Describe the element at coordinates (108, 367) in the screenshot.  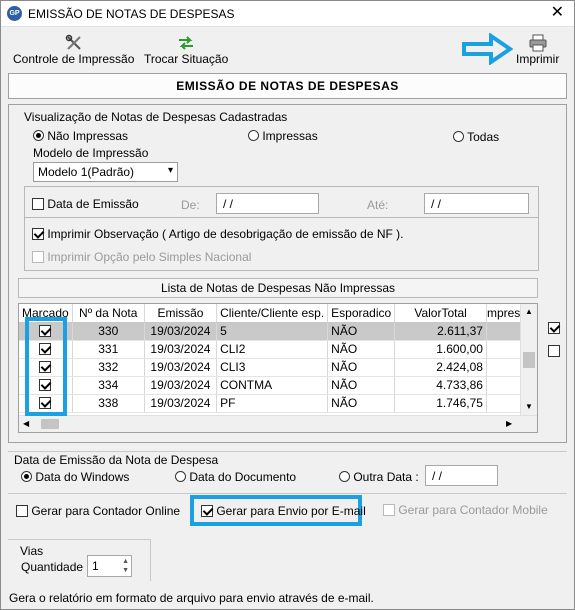
I see `cell-nota: 332` at that location.